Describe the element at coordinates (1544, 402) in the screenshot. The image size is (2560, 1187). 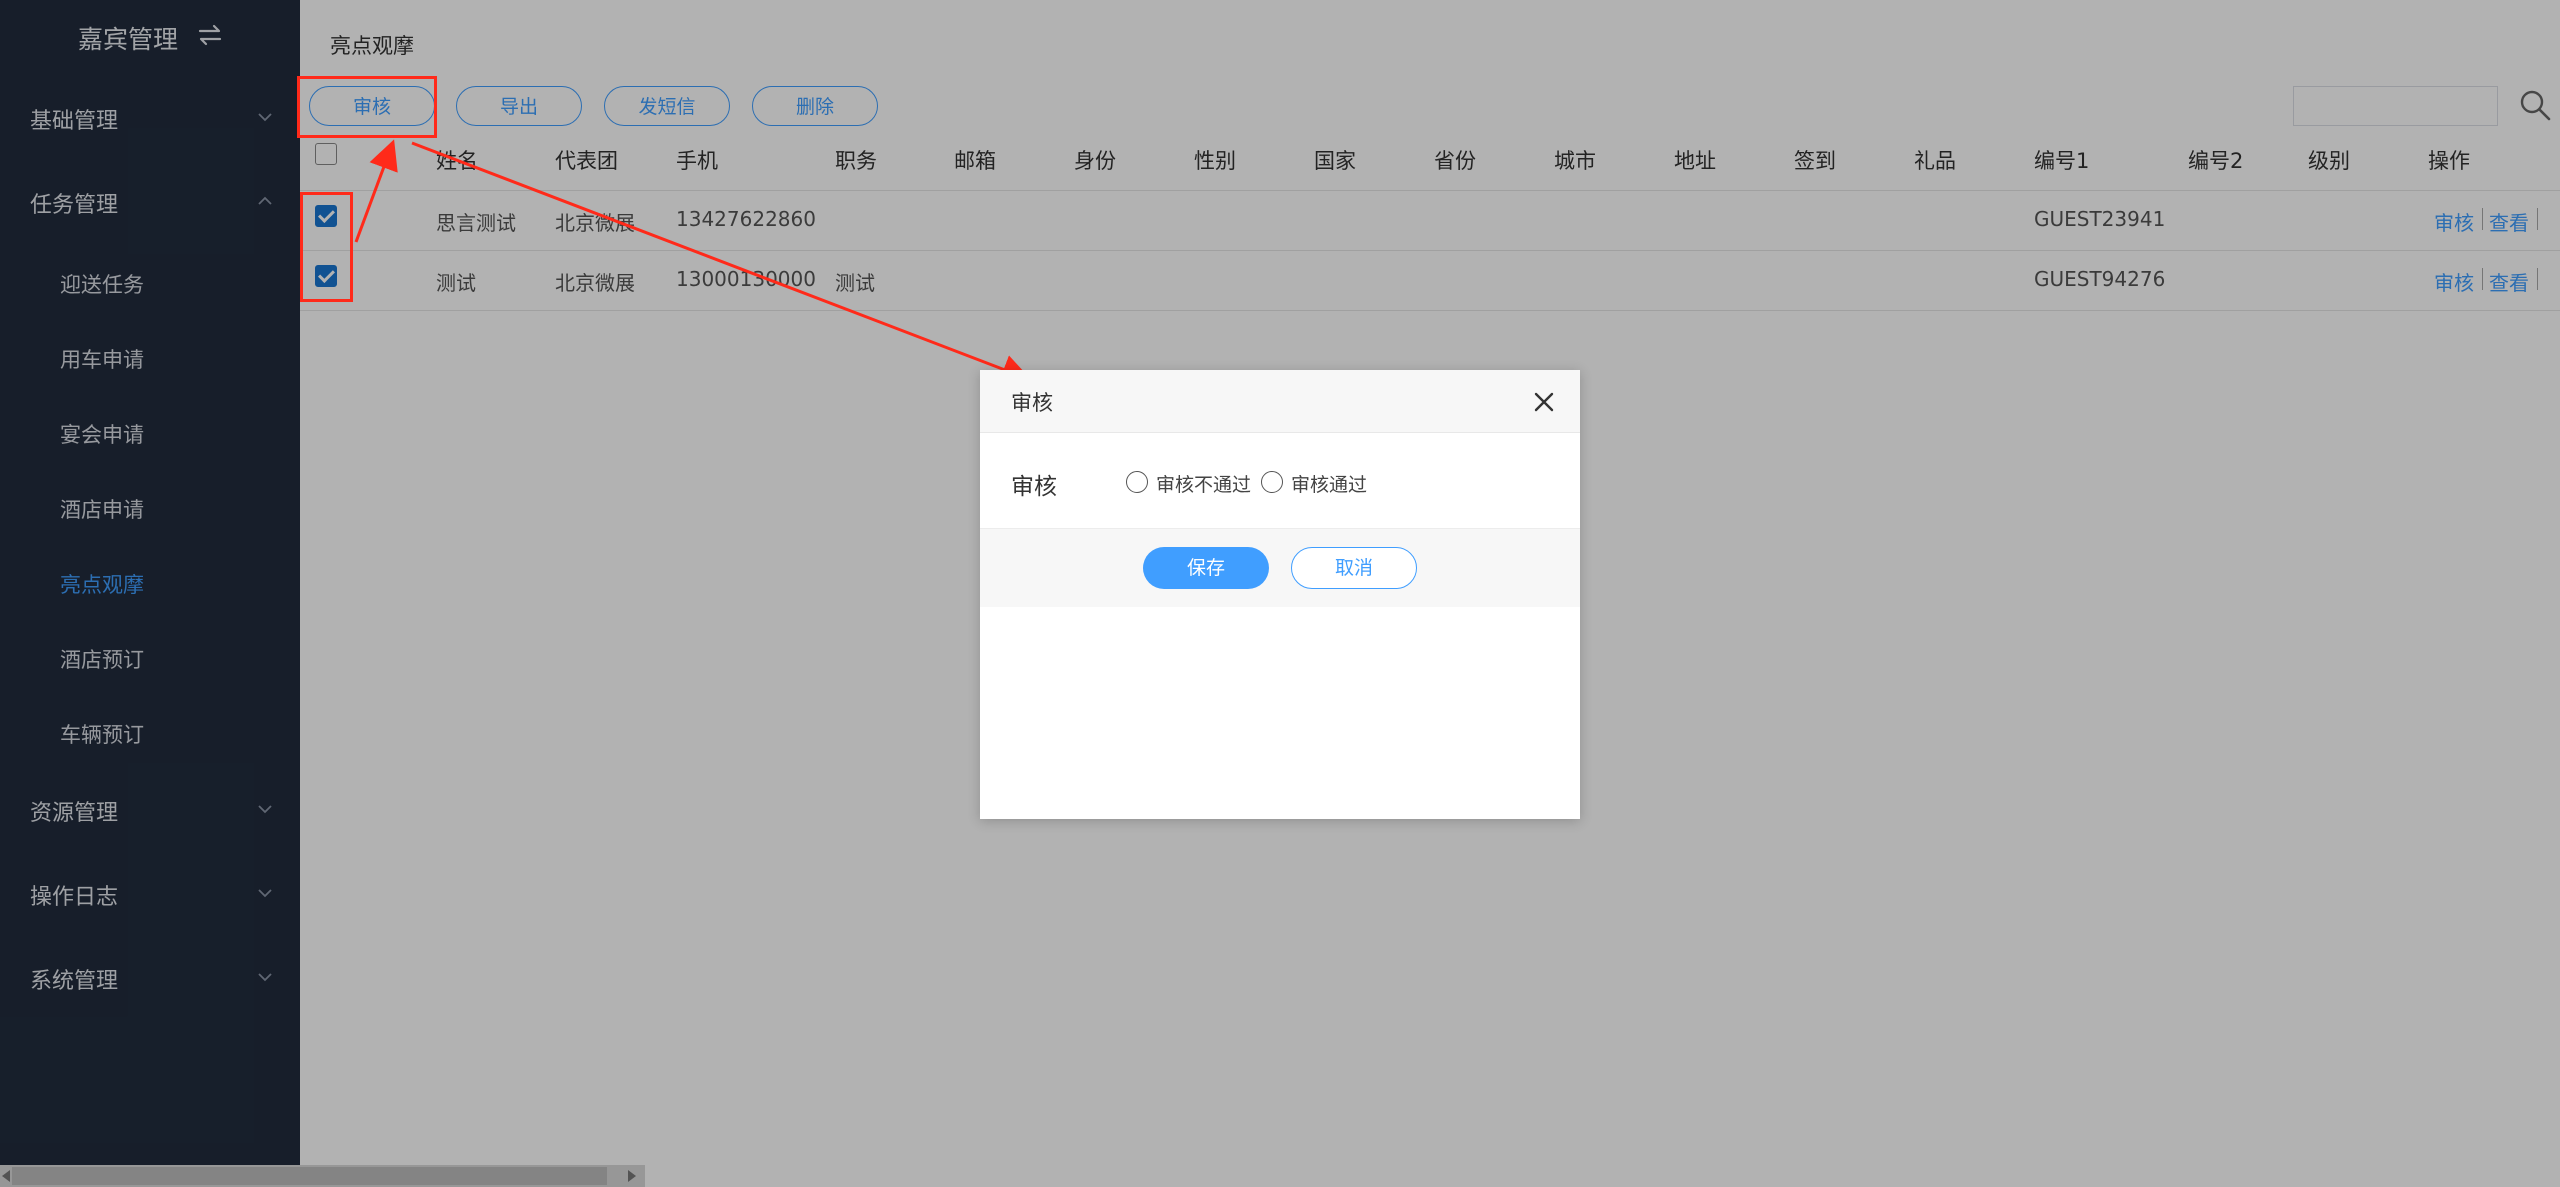
I see `close-icon` at that location.